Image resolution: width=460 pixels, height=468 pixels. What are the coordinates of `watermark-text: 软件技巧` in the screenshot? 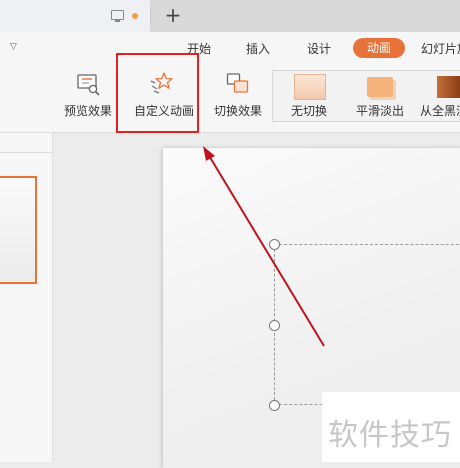 It's located at (390, 435).